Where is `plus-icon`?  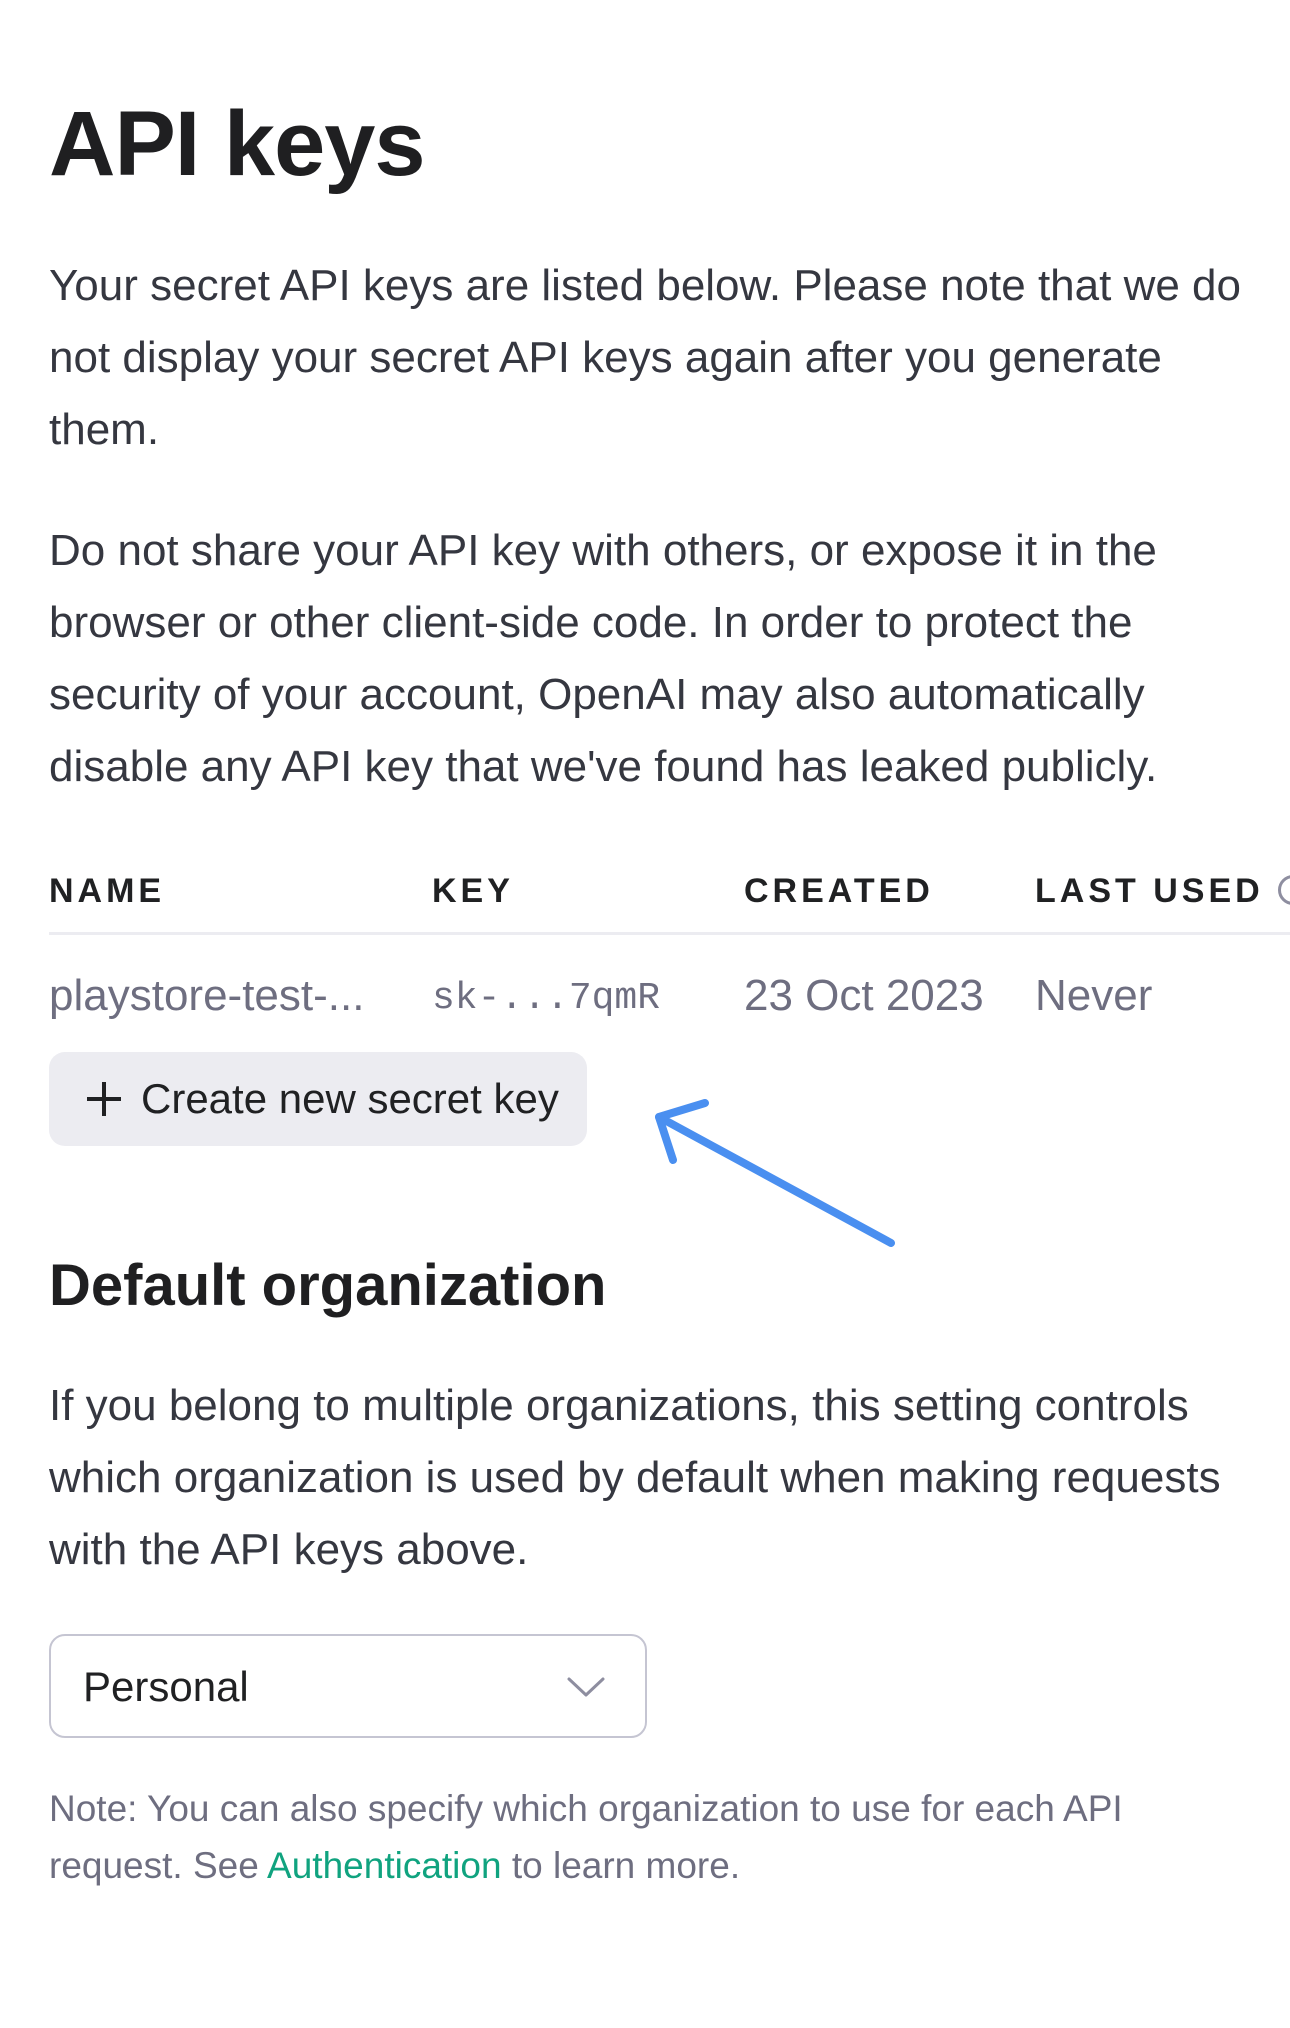
plus-icon is located at coordinates (104, 1099).